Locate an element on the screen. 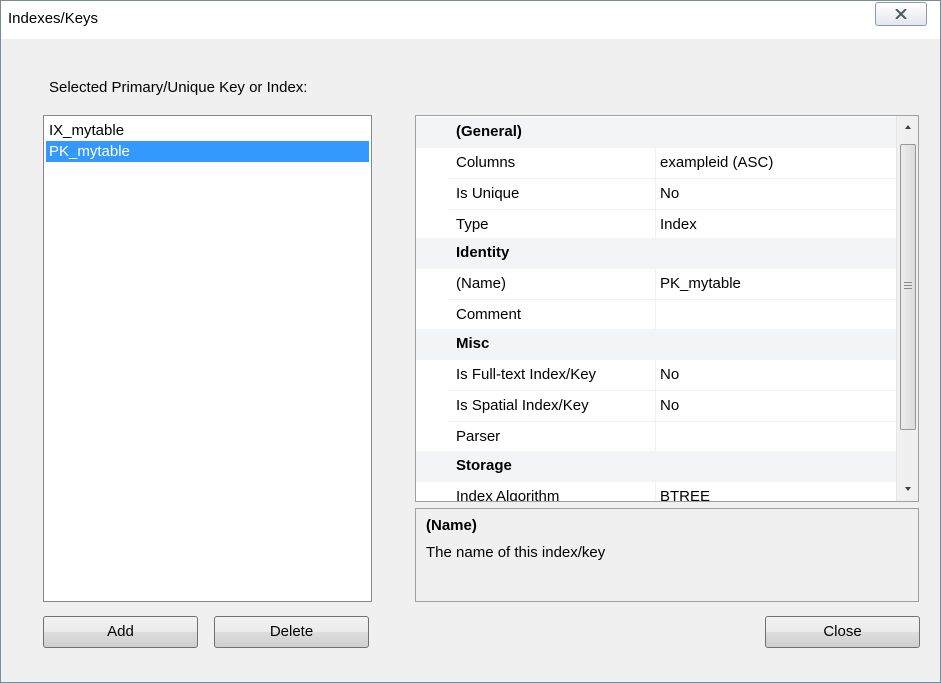 The image size is (941, 683). window-close-button is located at coordinates (901, 14).